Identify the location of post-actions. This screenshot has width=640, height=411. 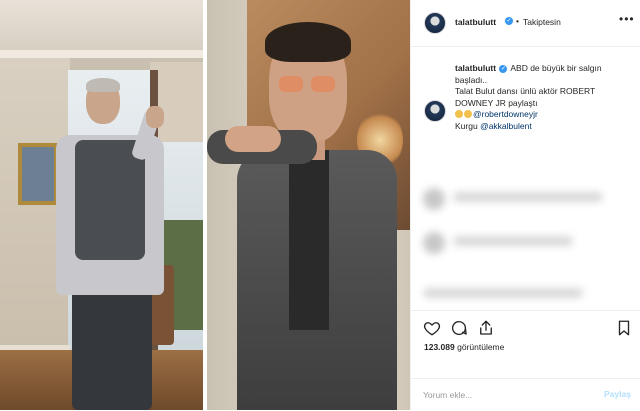
(525, 327).